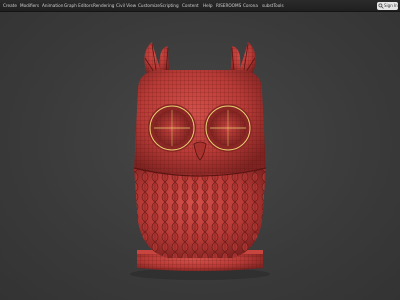 This screenshot has width=400, height=300. I want to click on owl-body, so click(200, 212).